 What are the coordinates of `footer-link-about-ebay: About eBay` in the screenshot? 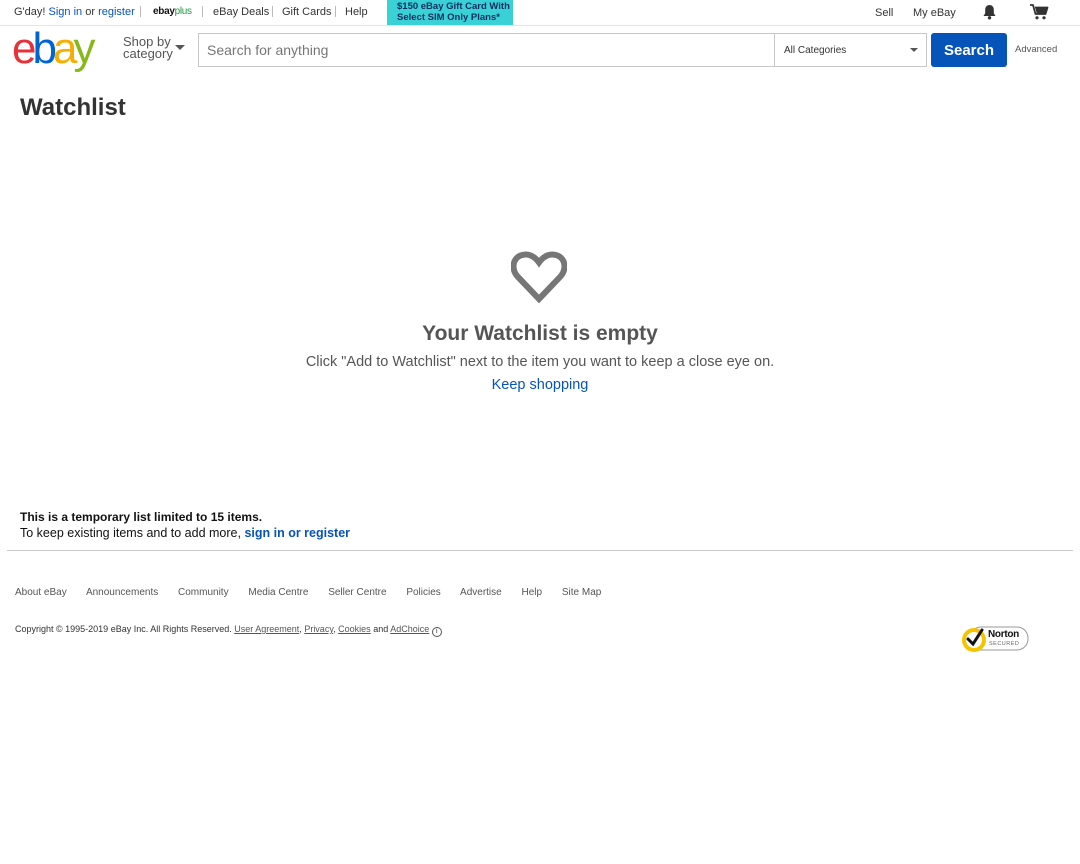 It's located at (41, 592).